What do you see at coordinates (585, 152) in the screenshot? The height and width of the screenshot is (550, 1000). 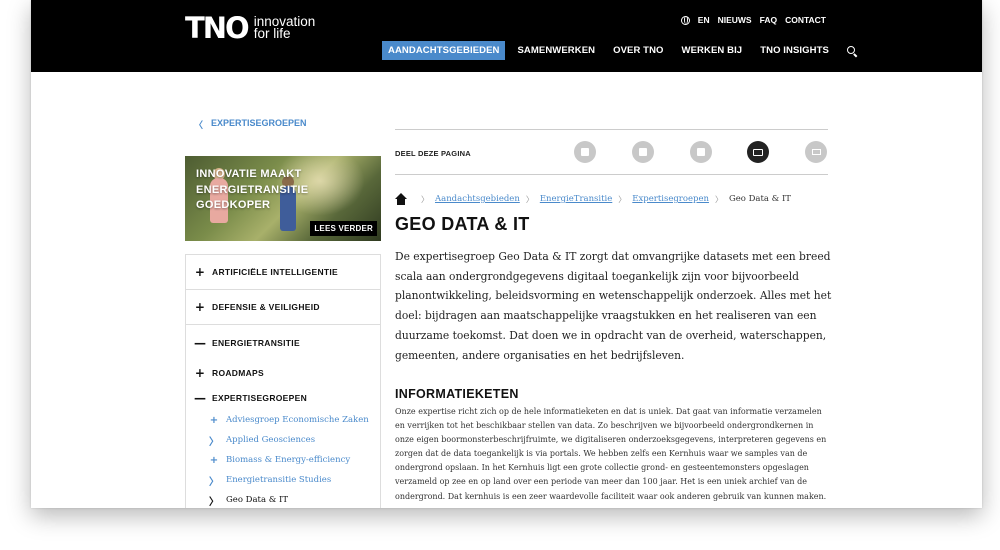 I see `facebook-icon` at bounding box center [585, 152].